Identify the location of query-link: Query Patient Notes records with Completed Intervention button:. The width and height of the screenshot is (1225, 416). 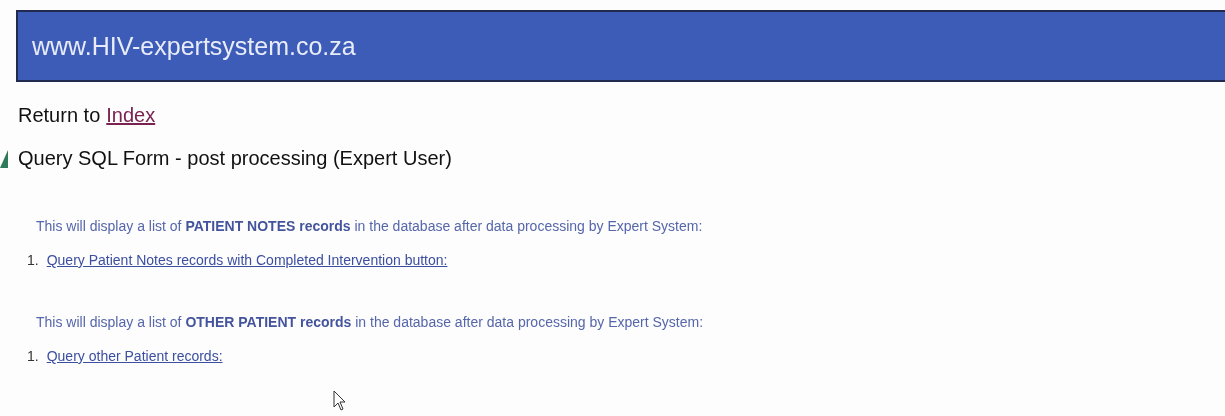
(247, 260).